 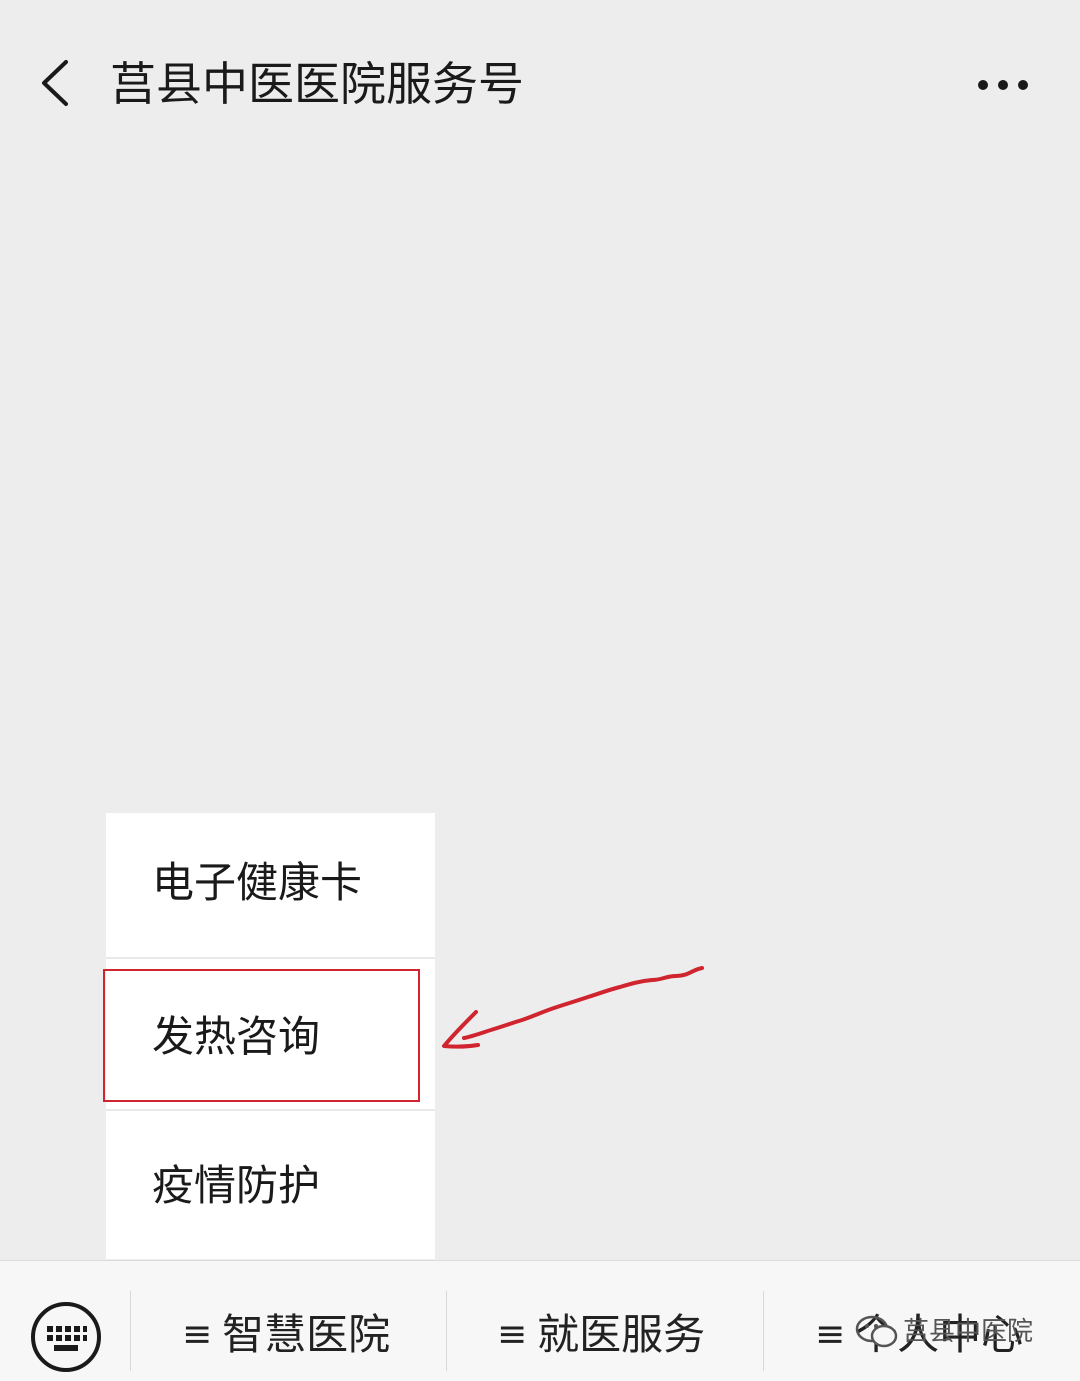 I want to click on more-options-button, so click(x=1003, y=85).